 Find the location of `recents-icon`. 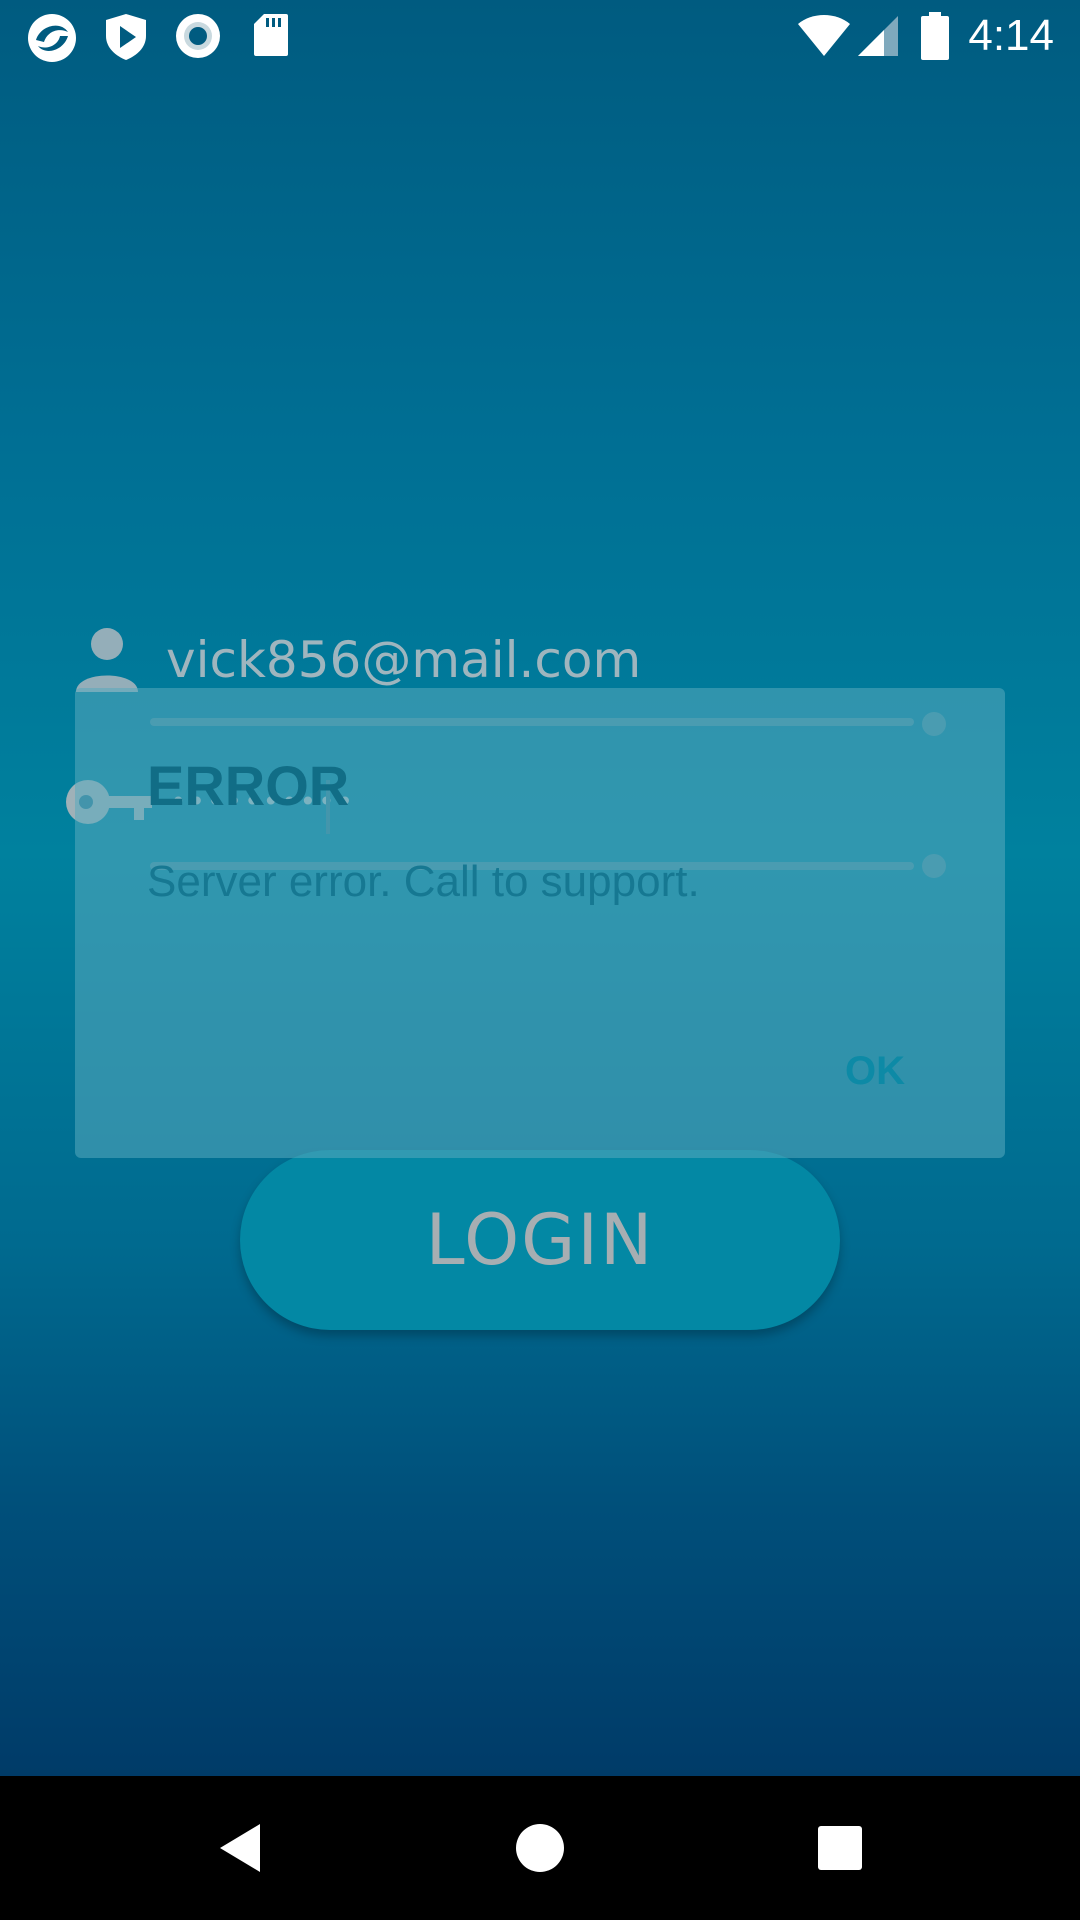

recents-icon is located at coordinates (840, 1848).